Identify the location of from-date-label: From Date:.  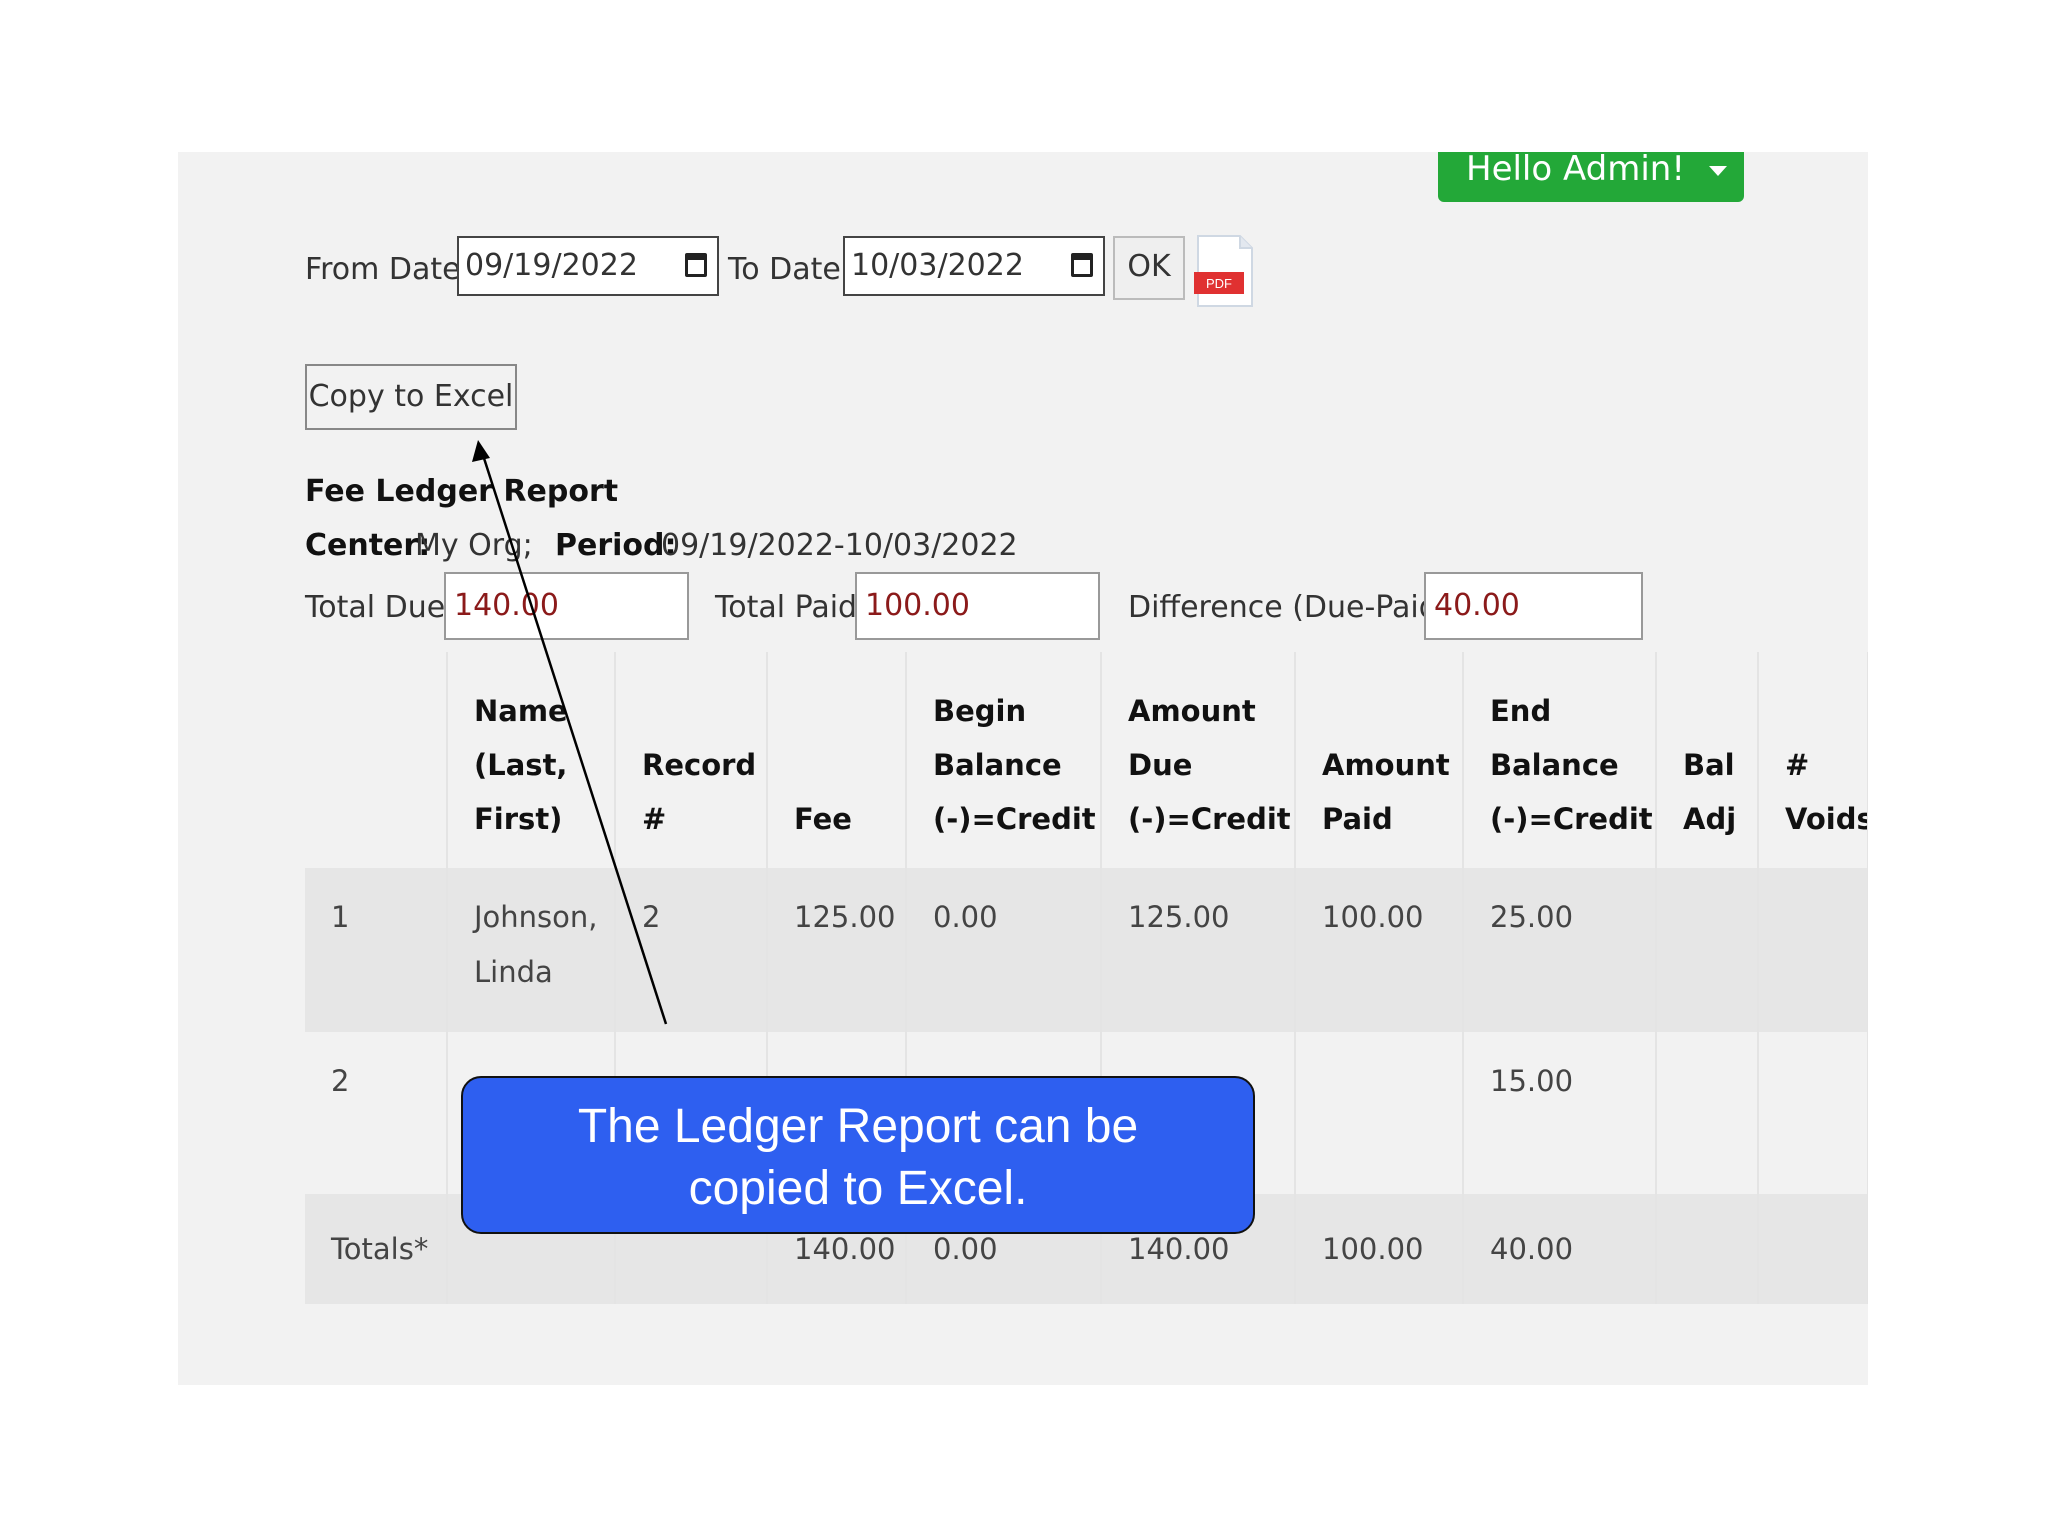
(388, 269).